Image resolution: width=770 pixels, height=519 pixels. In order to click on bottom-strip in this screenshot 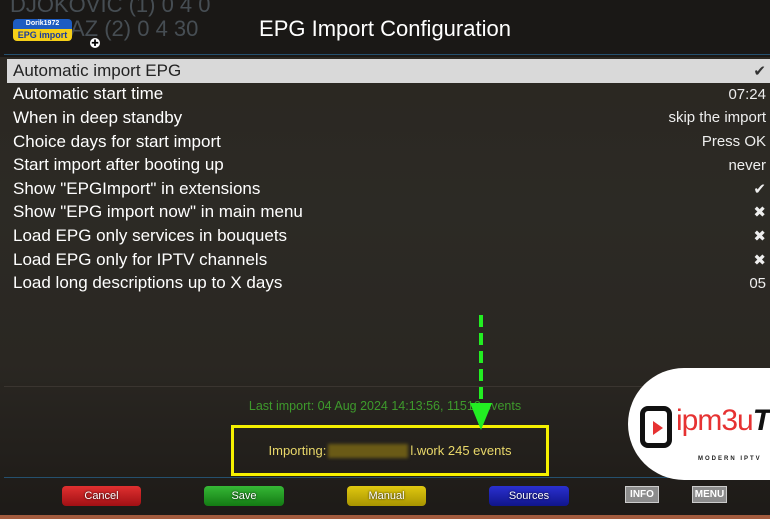, I will do `click(385, 517)`.